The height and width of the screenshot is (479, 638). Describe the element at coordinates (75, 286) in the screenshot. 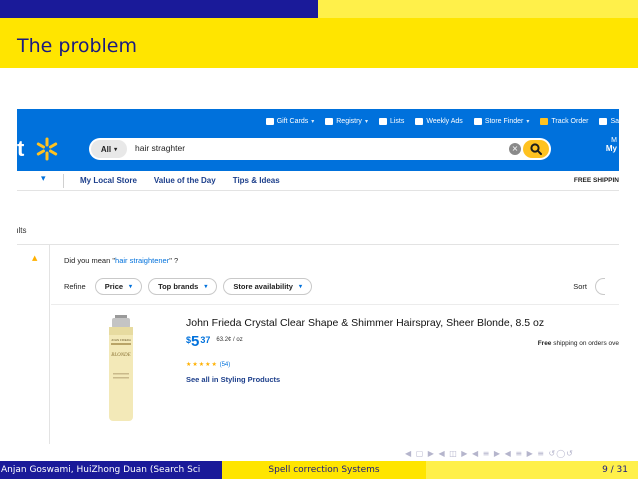

I see `refine-label: Refine` at that location.